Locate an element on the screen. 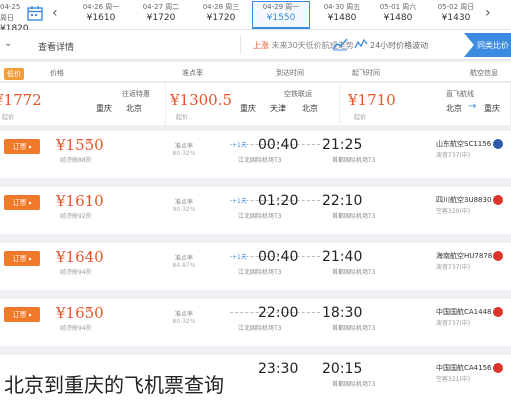  chevron-down-icon: ⌄ is located at coordinates (8, 43).